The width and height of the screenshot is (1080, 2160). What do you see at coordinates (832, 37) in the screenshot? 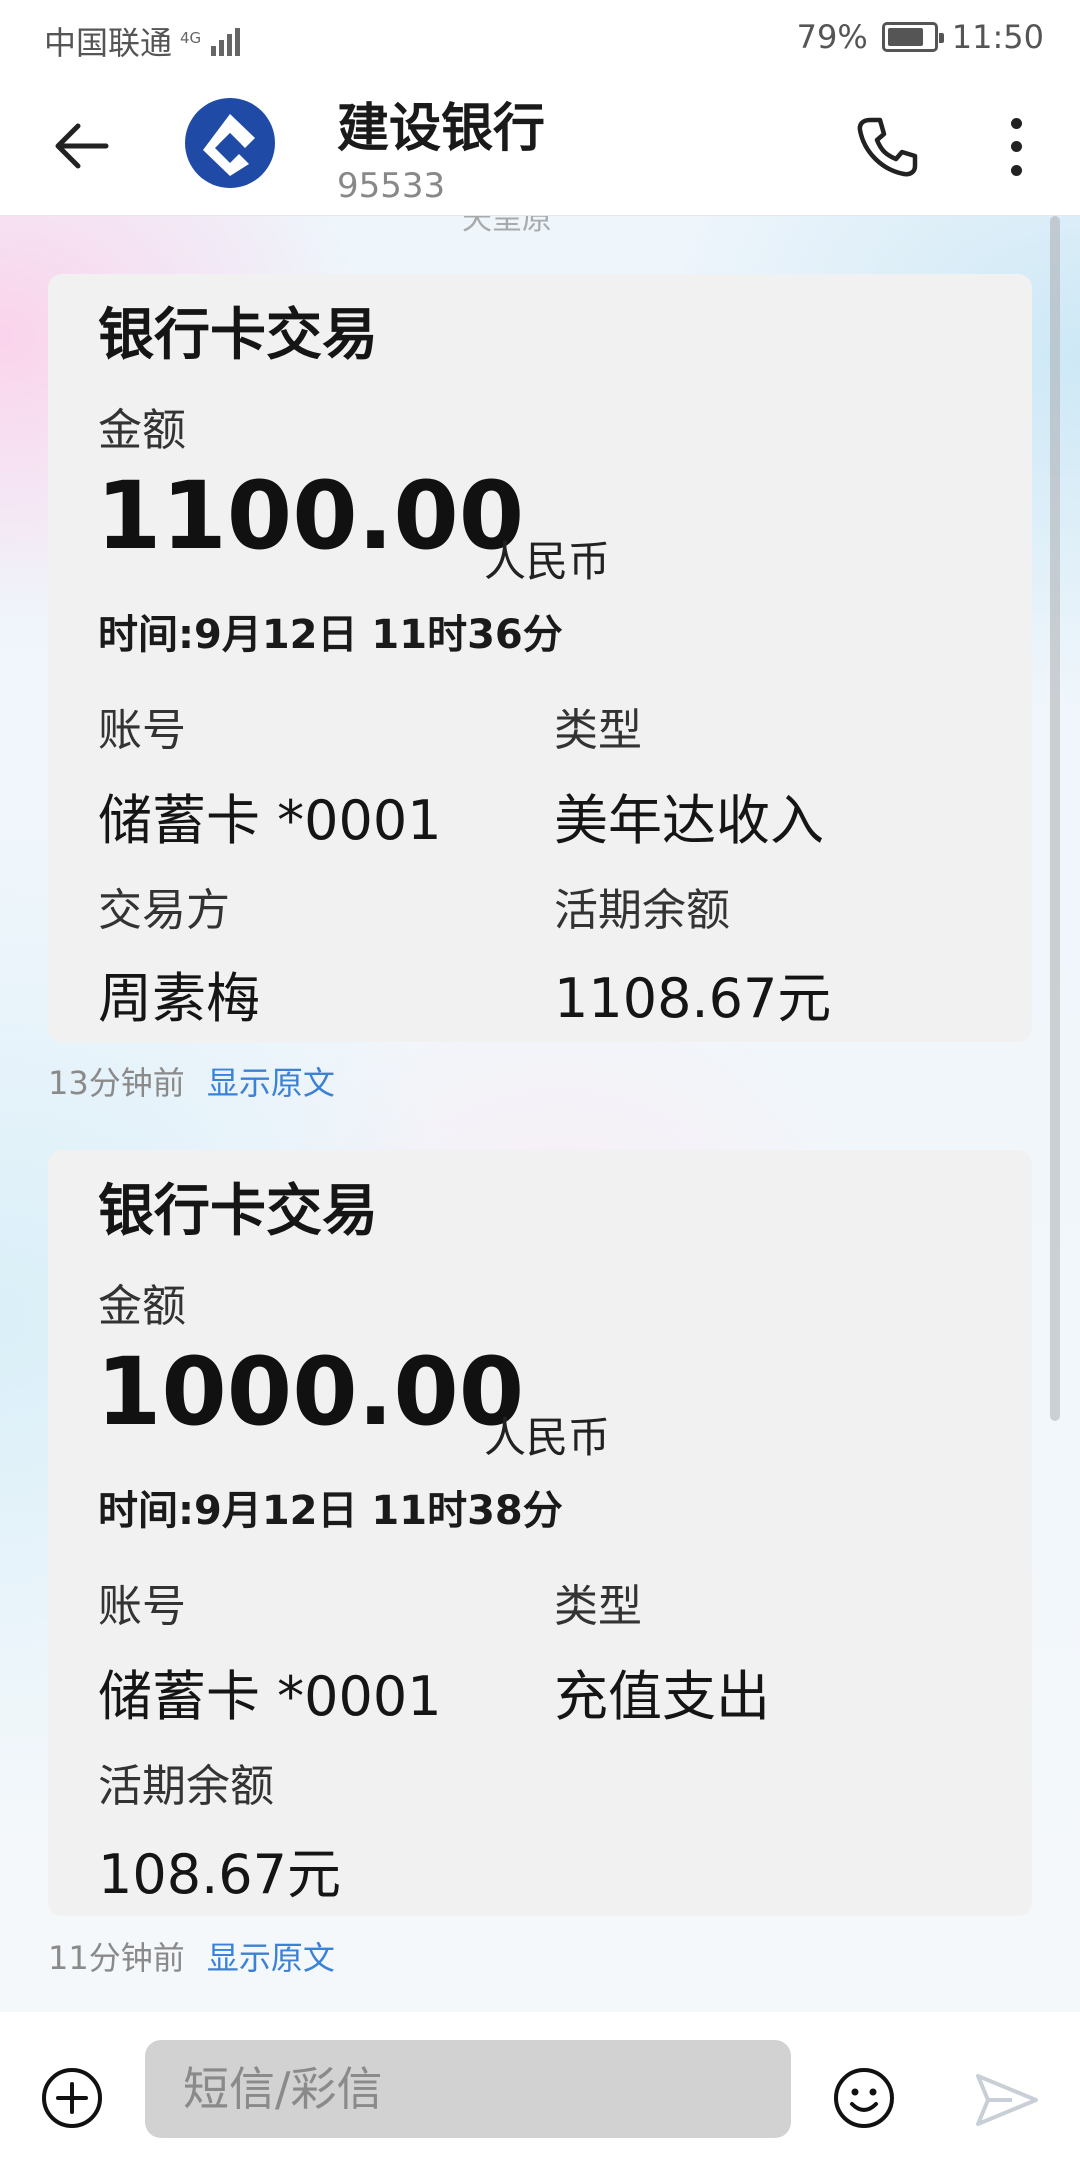
I see `battery-percent: 79%` at bounding box center [832, 37].